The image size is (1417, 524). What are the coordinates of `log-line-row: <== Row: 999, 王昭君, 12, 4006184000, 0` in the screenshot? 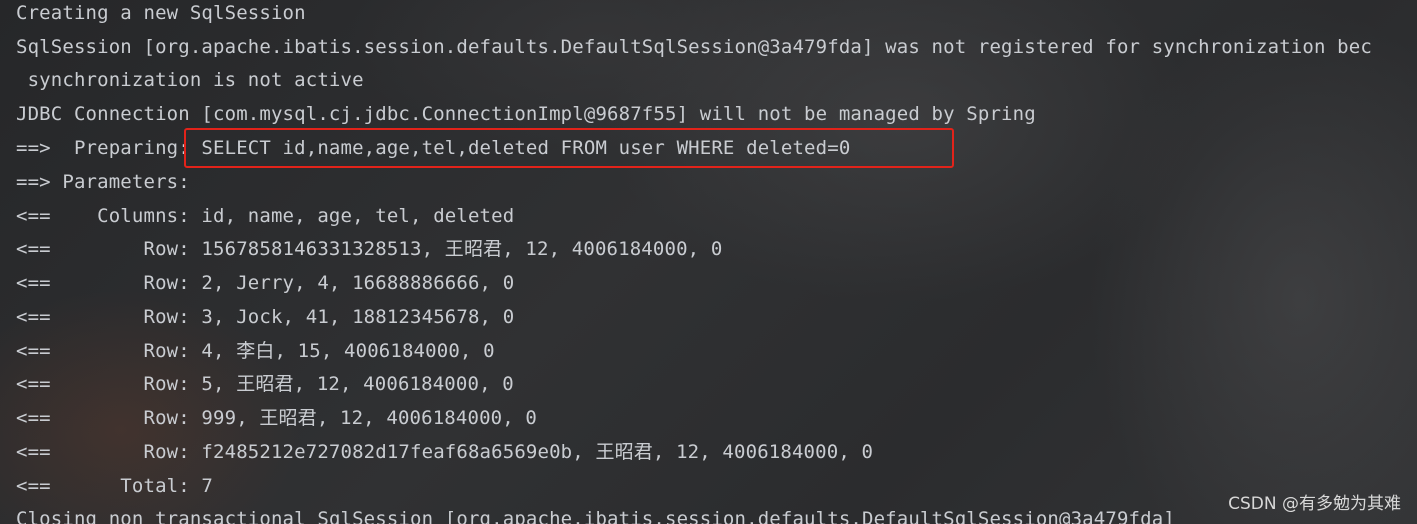 It's located at (277, 418).